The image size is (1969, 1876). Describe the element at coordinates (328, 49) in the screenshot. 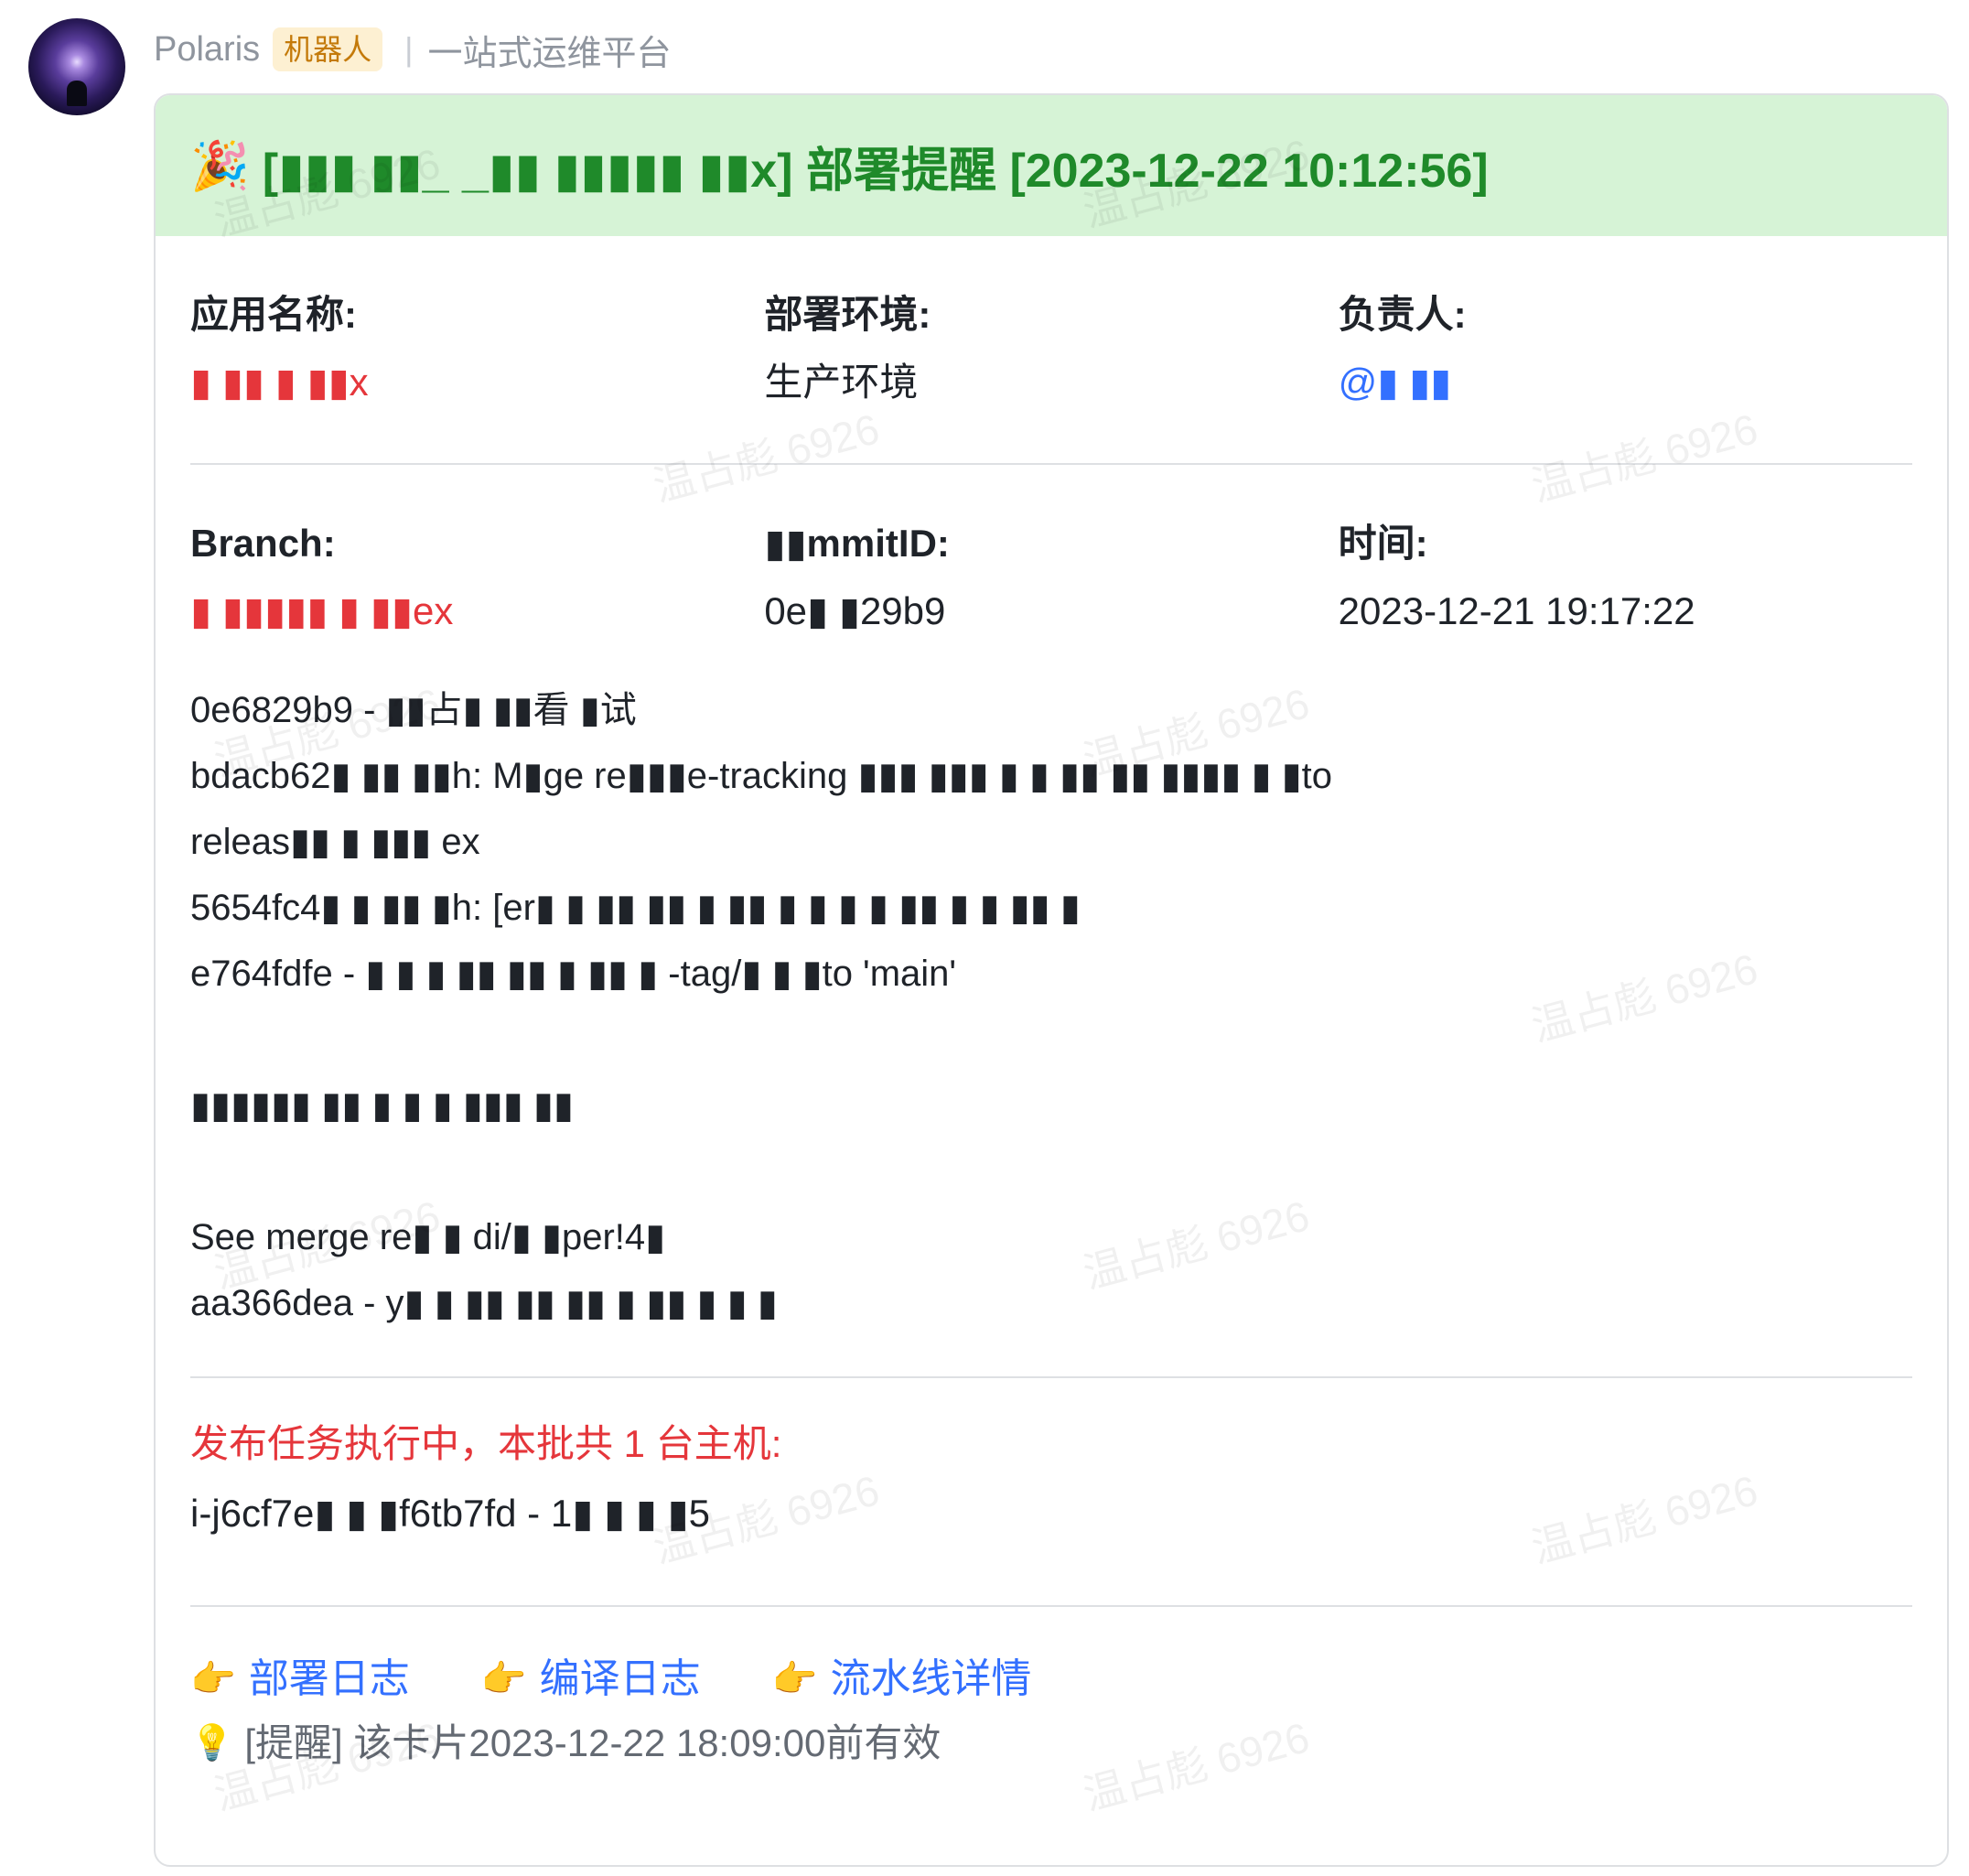

I see `bot-badge: 机器人` at that location.